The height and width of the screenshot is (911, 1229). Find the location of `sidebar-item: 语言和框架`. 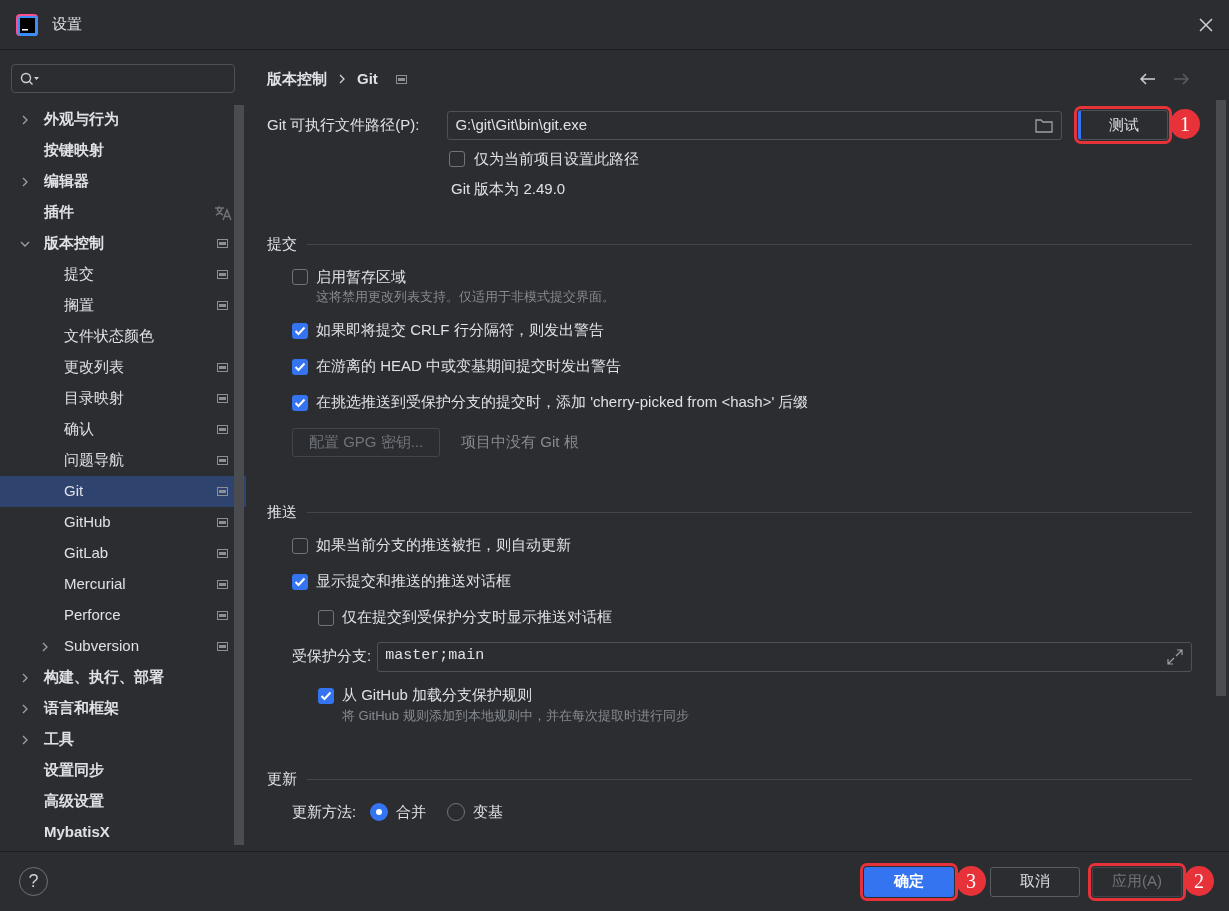

sidebar-item: 语言和框架 is located at coordinates (123, 708).